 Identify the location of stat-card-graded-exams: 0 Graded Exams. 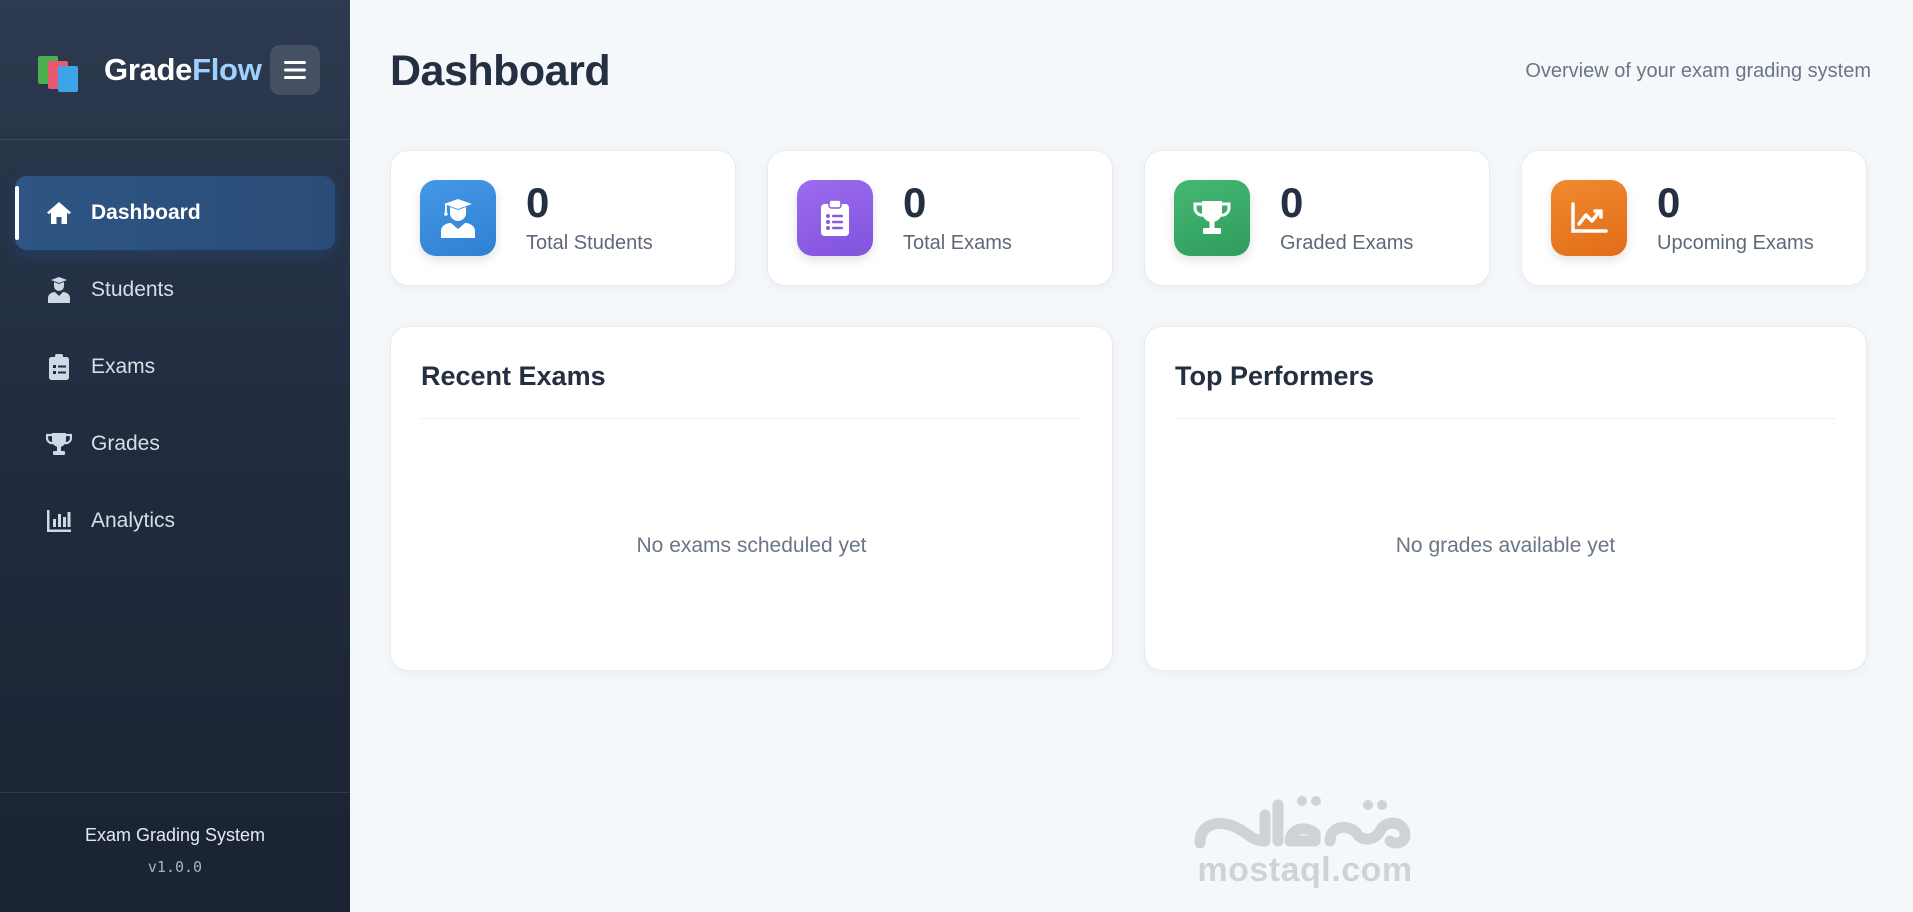
(1317, 218).